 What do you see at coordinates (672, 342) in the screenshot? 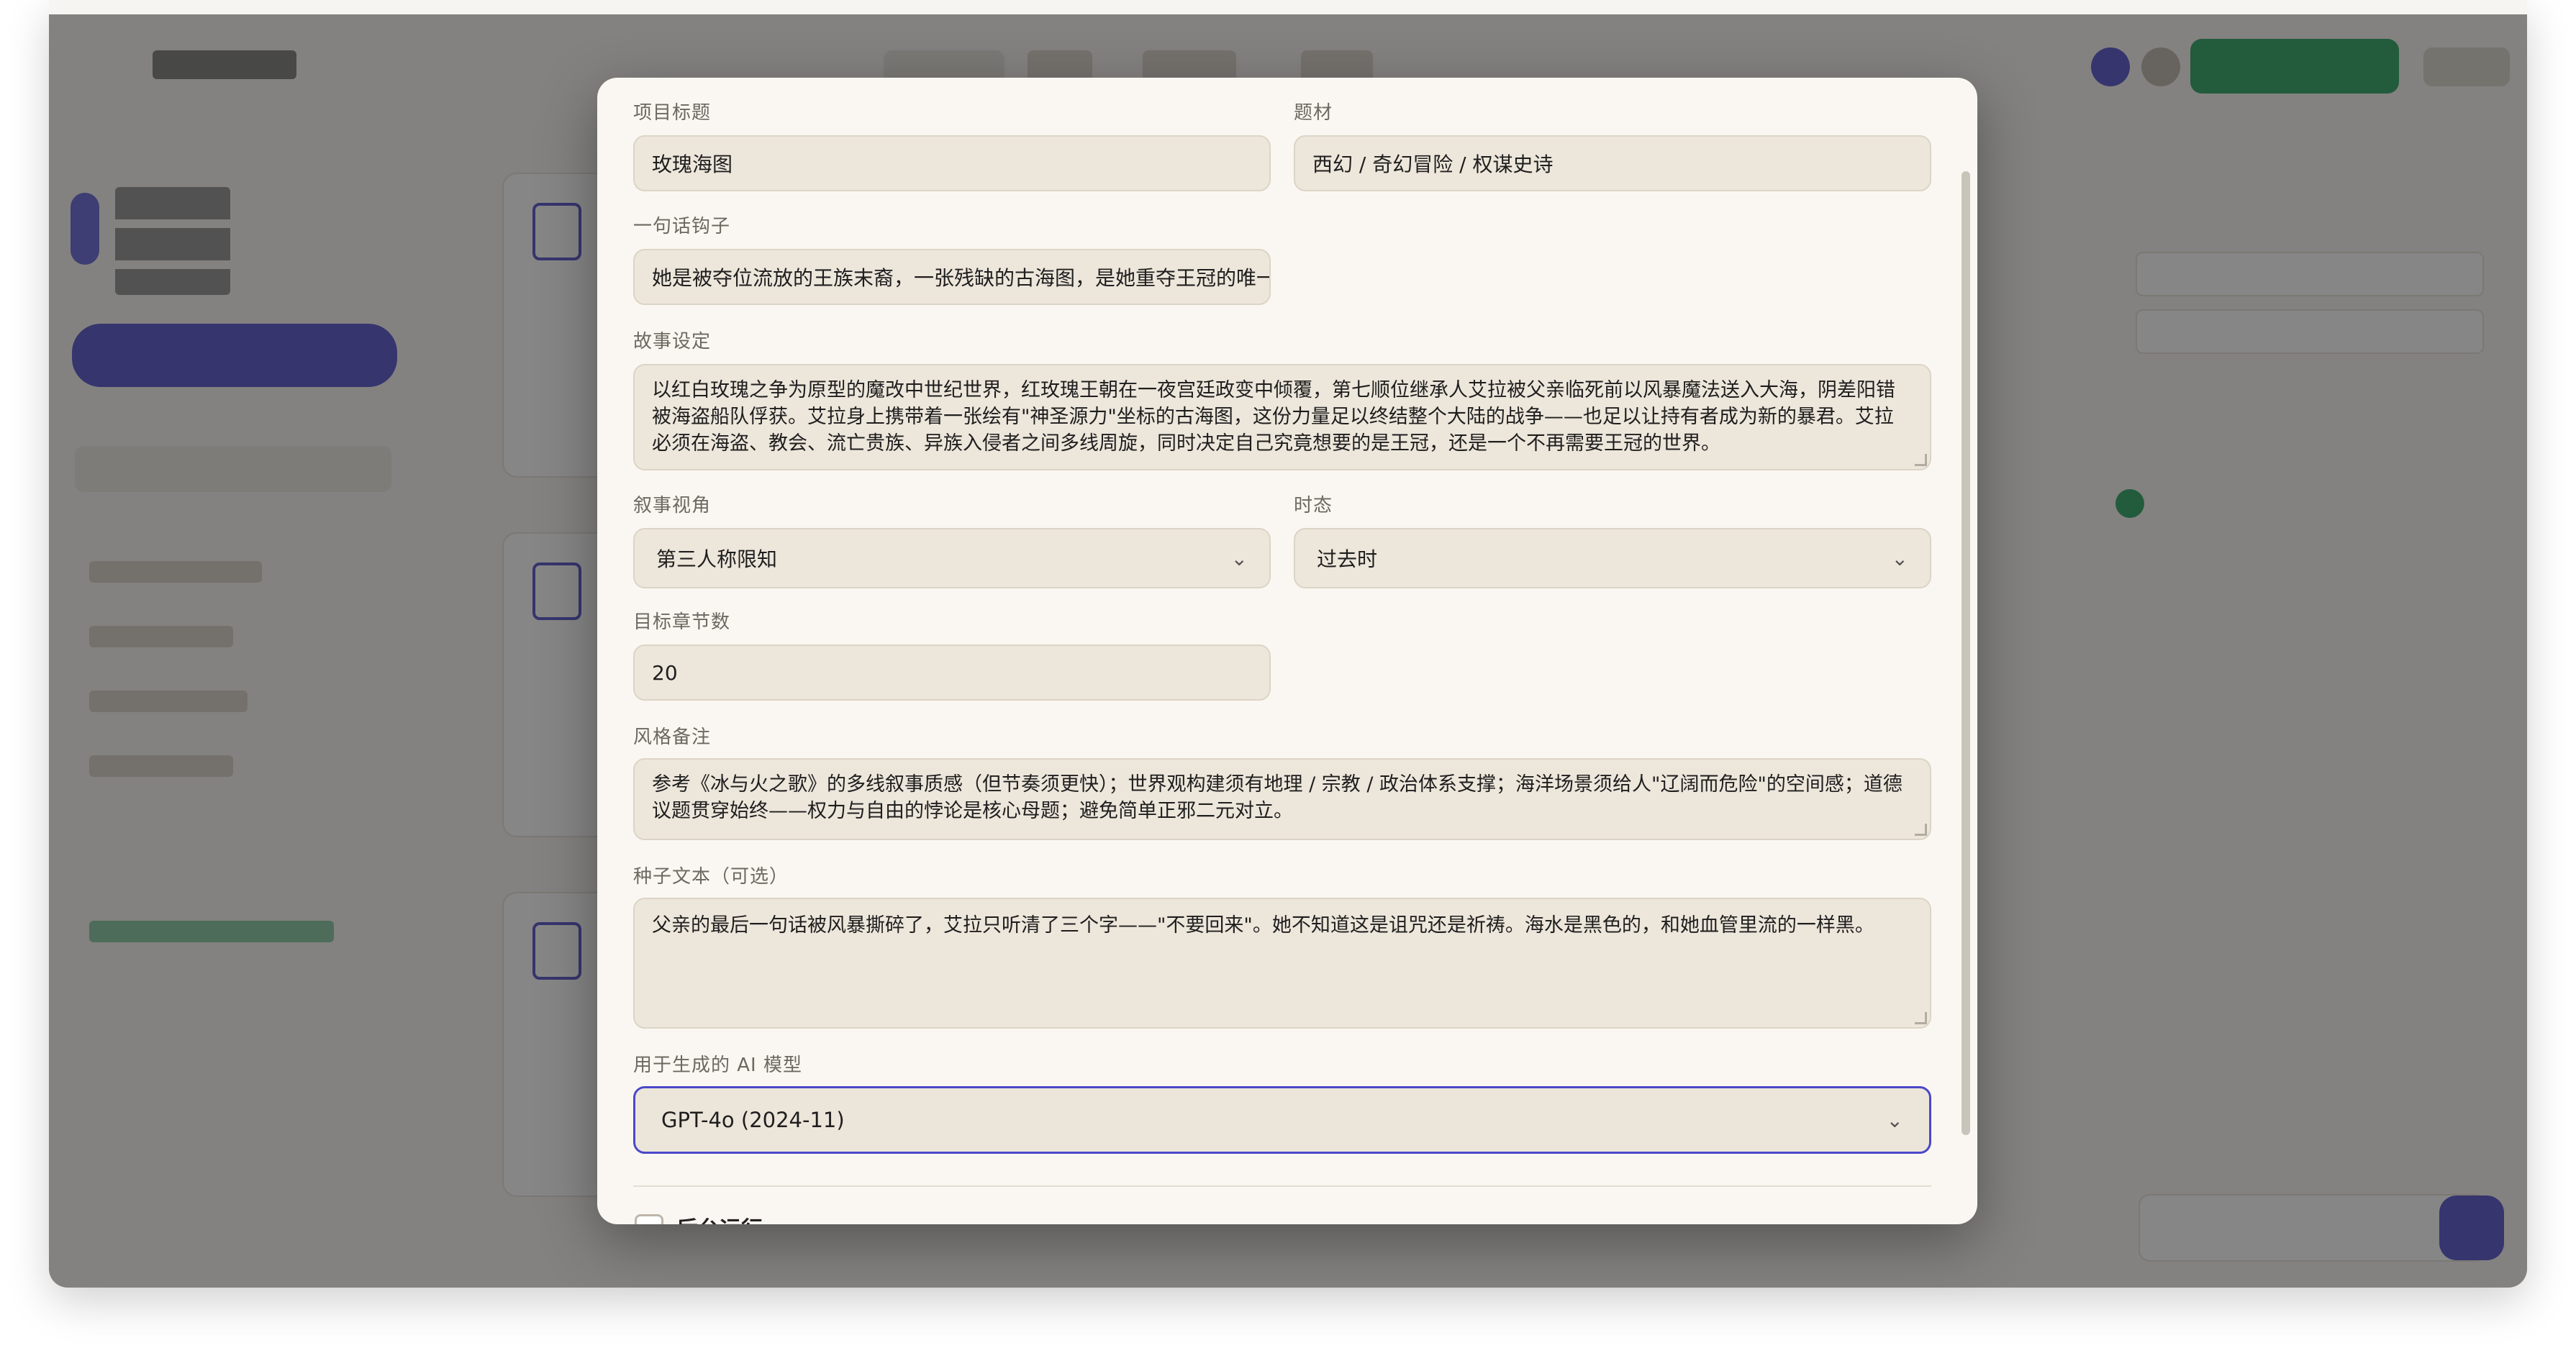
I see `setting-label: 故事设定` at bounding box center [672, 342].